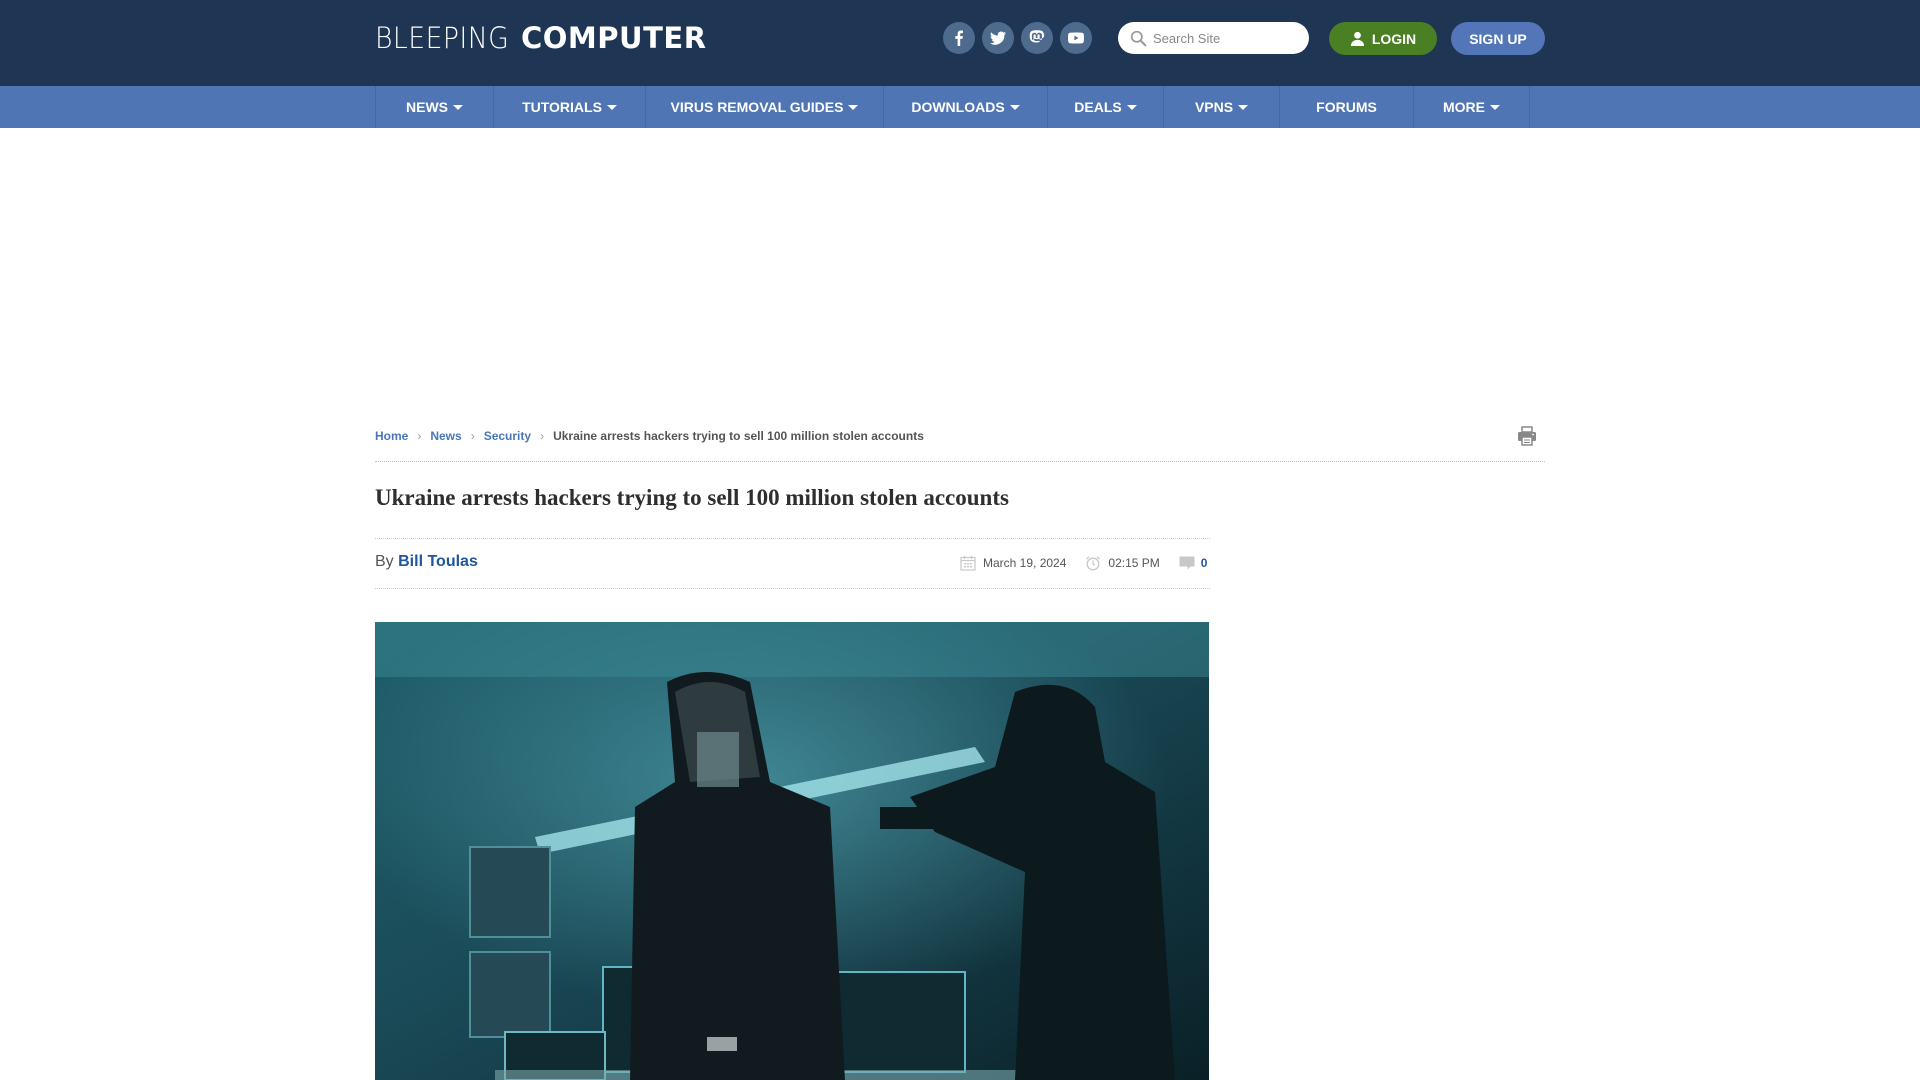  What do you see at coordinates (960, 461) in the screenshot?
I see `breadcrumb-divider` at bounding box center [960, 461].